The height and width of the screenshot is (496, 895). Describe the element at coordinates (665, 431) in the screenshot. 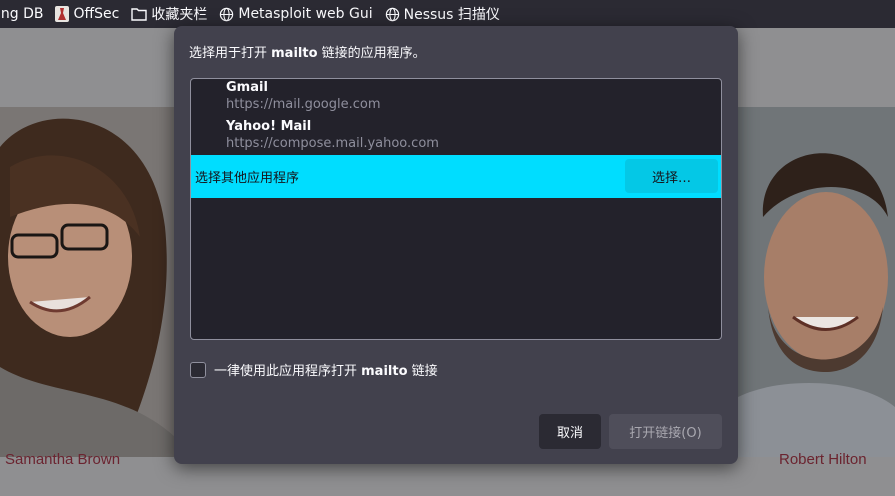

I see `open-link-button: 打开链接(O)` at that location.